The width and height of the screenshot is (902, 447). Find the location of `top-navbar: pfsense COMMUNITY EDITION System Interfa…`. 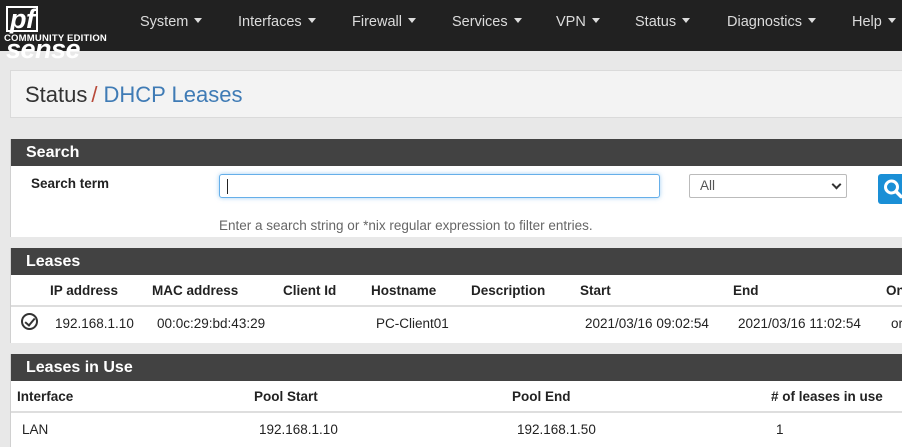

top-navbar: pfsense COMMUNITY EDITION System Interfa… is located at coordinates (451, 32).